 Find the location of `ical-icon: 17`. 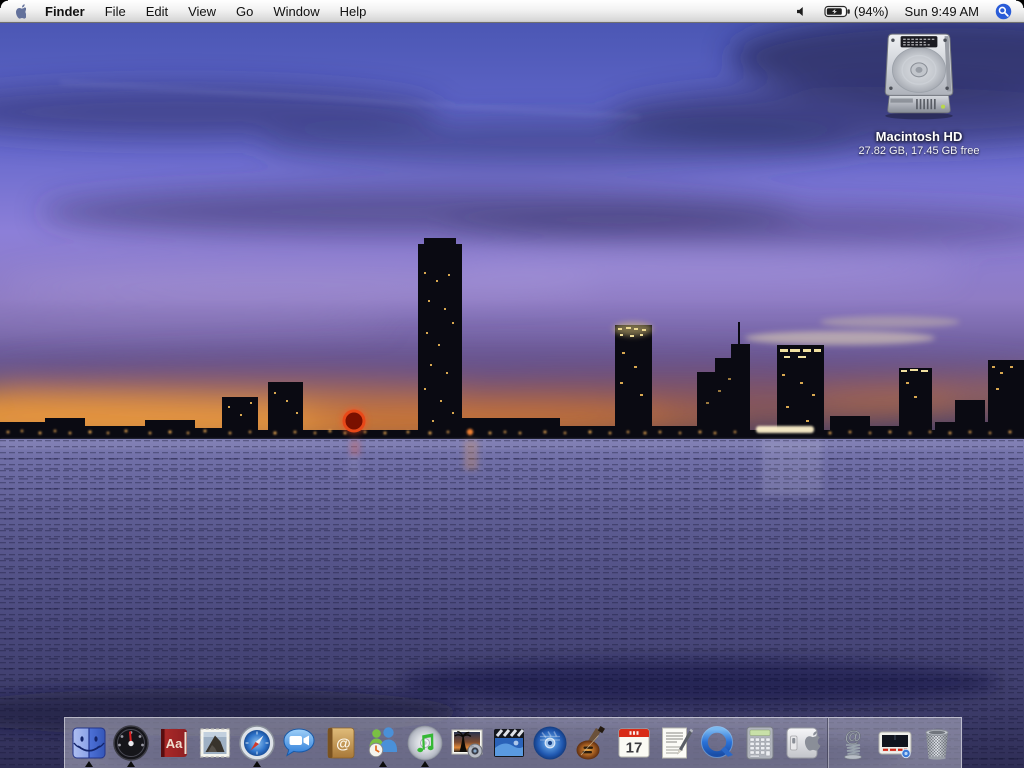

ical-icon: 17 is located at coordinates (634, 743).